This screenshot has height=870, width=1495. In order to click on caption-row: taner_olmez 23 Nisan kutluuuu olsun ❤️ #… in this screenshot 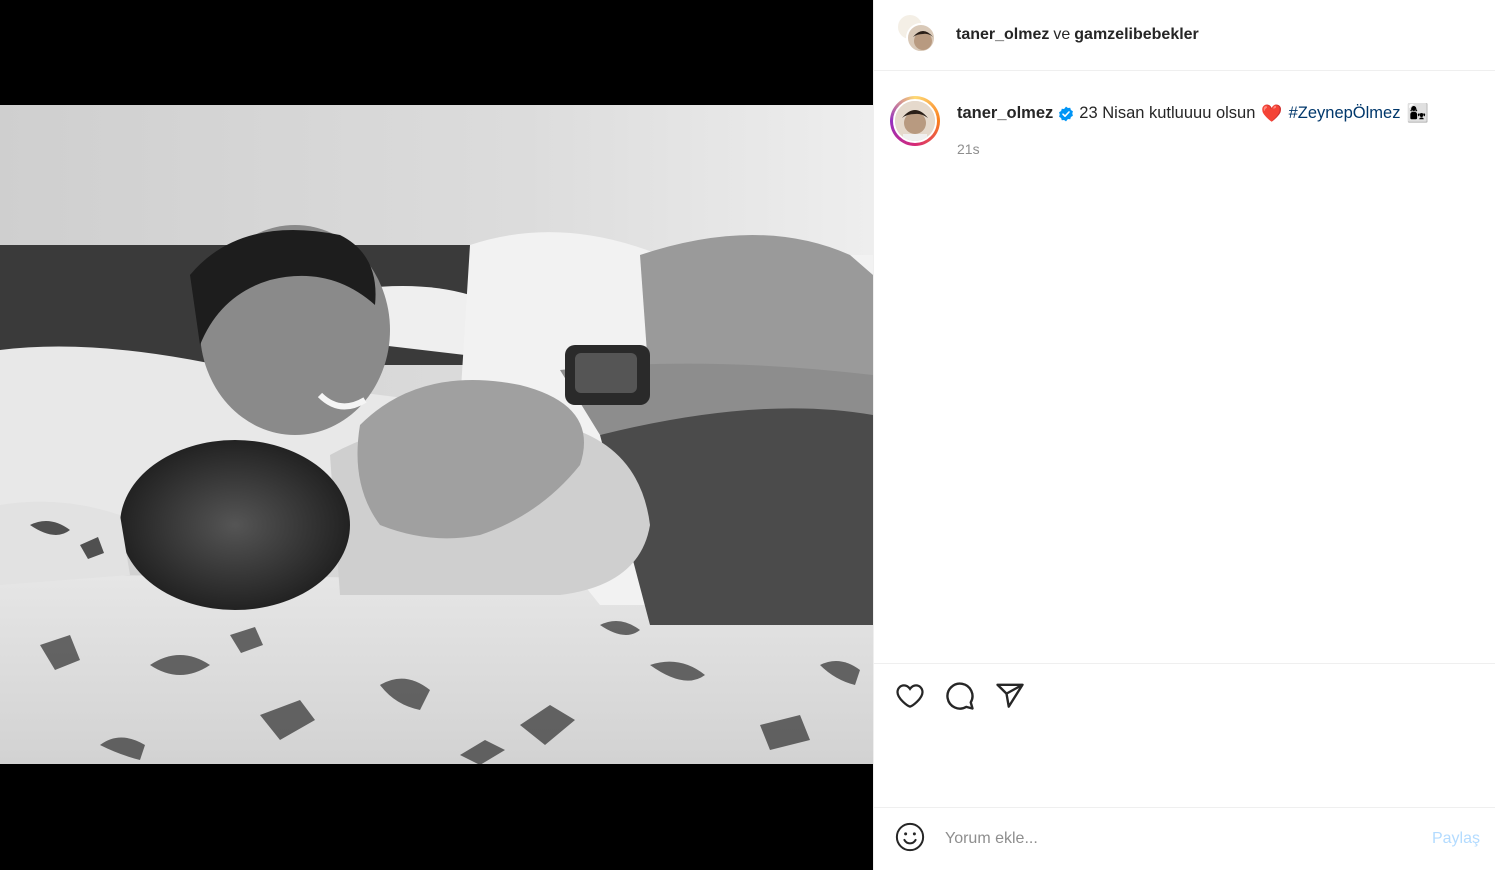, I will do `click(1185, 126)`.